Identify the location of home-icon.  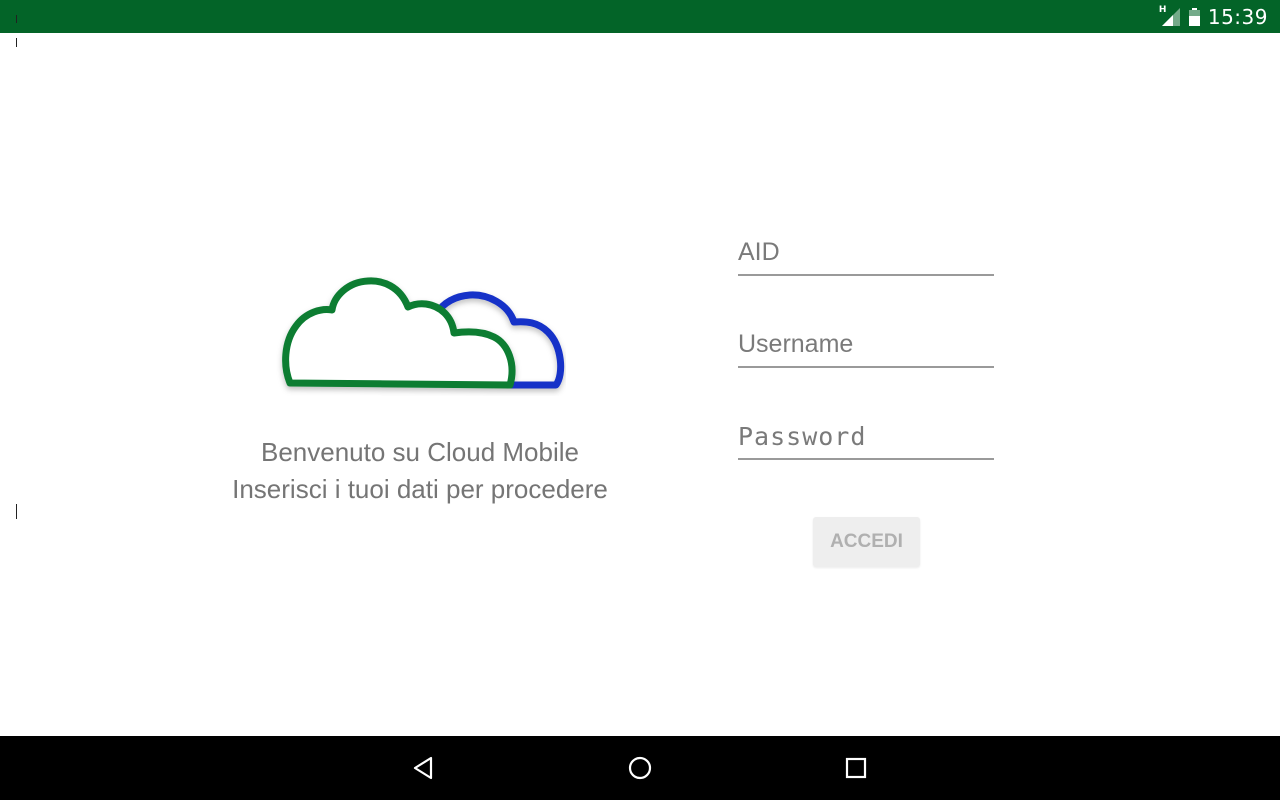
(640, 768).